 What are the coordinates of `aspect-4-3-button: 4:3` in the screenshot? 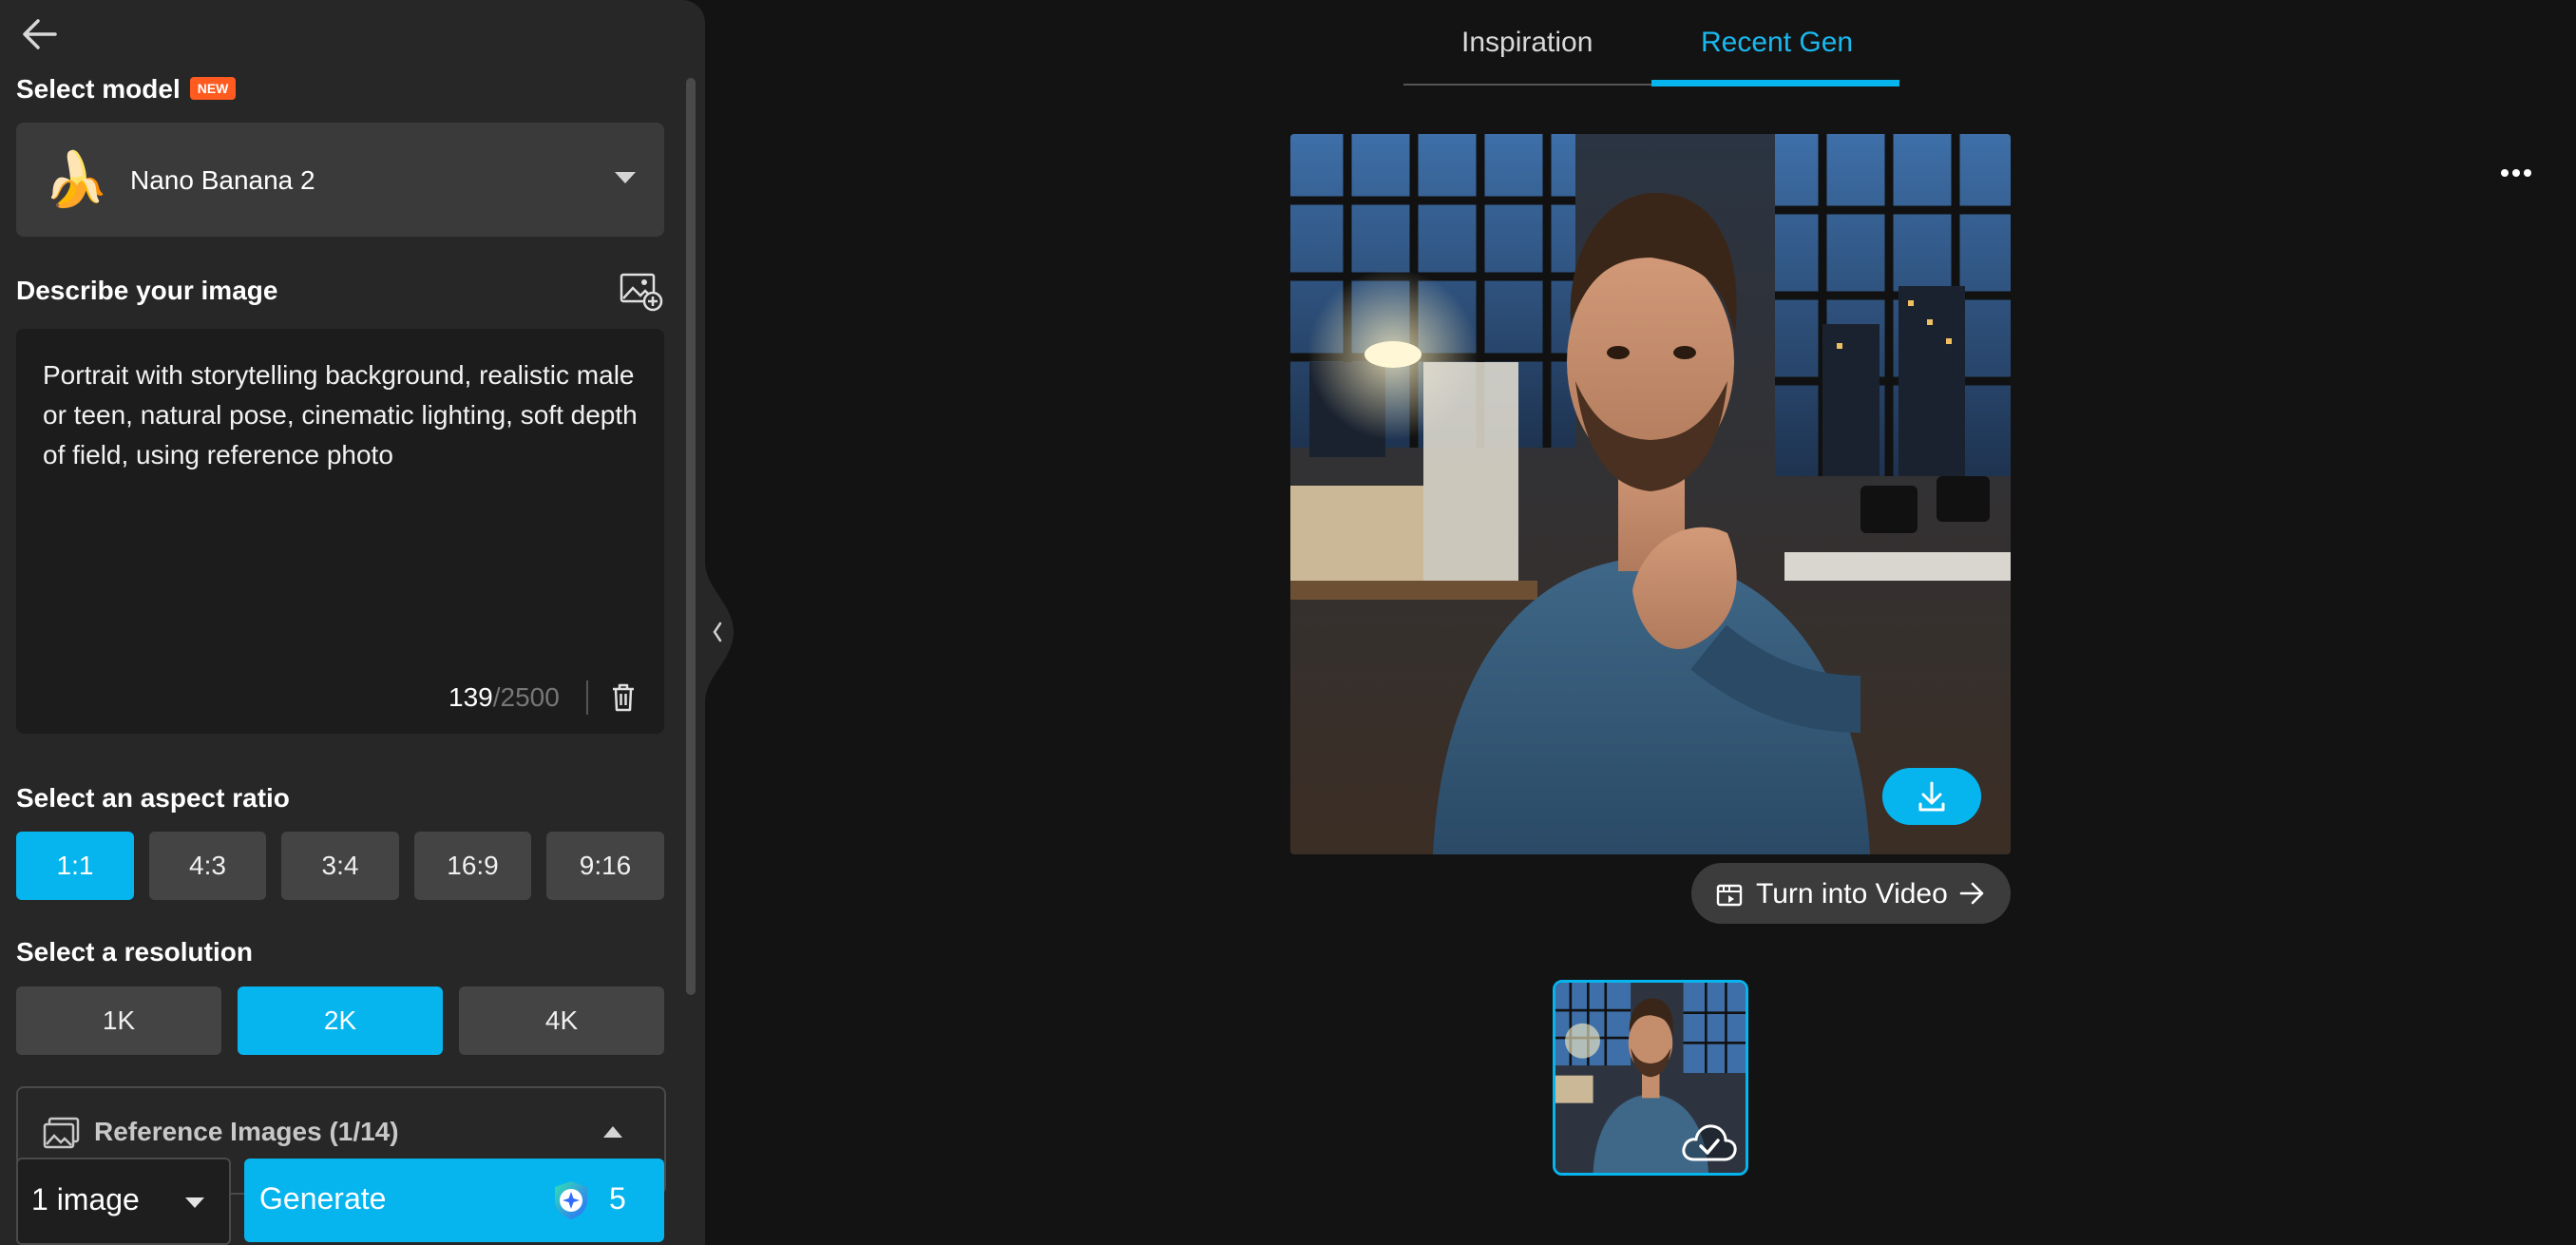 It's located at (207, 866).